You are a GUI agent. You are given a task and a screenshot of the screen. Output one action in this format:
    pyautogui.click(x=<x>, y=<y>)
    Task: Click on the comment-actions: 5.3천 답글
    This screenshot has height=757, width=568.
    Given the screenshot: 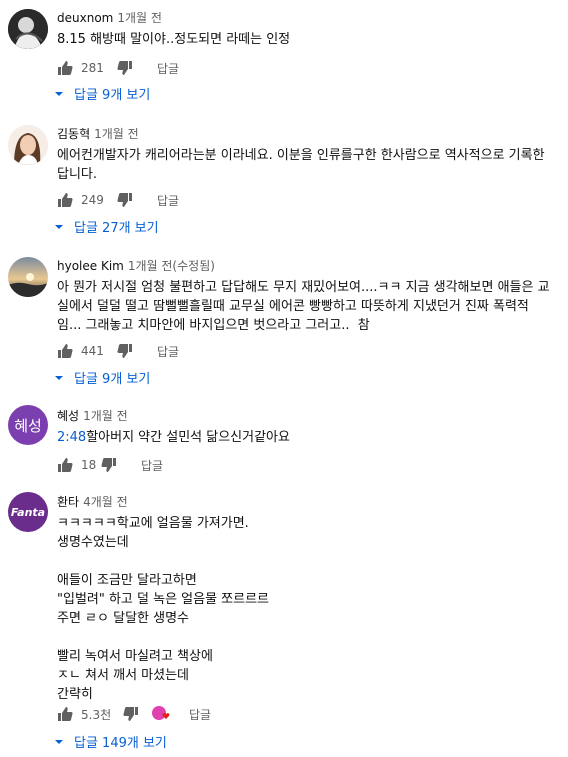 What is the action you would take?
    pyautogui.click(x=134, y=714)
    